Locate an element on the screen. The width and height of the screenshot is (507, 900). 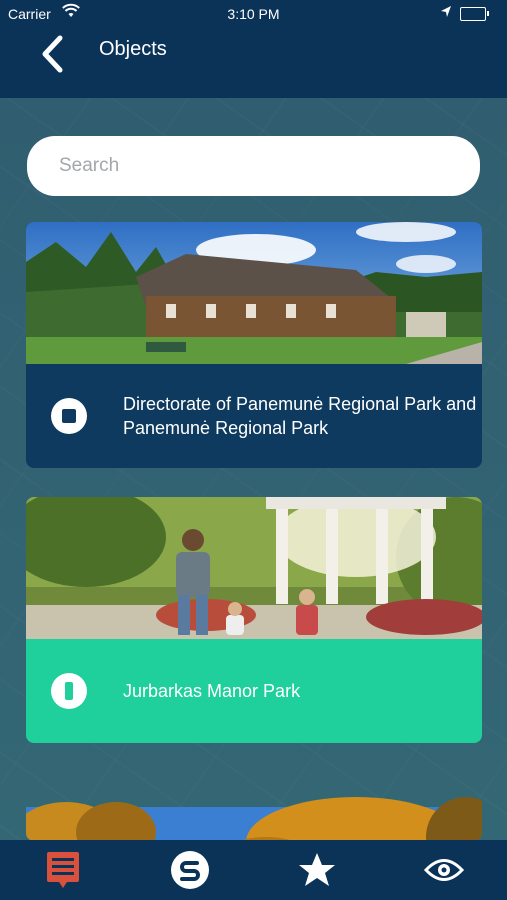
navigation-bar: Objects is located at coordinates (253, 63).